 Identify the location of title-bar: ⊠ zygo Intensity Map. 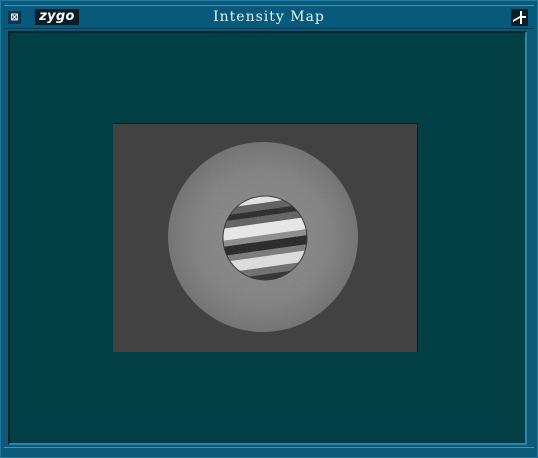
(269, 17).